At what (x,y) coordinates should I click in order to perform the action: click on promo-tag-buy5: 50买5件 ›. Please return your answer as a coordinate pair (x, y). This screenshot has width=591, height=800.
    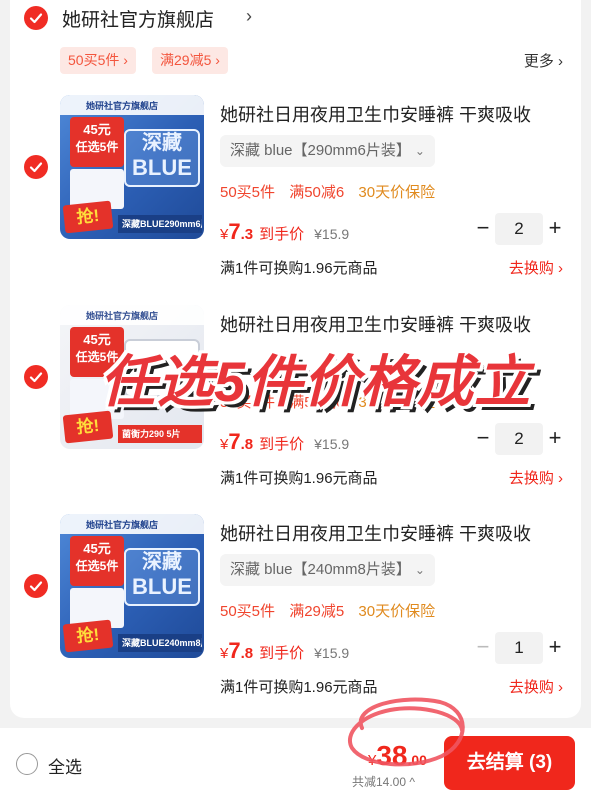
    Looking at the image, I should click on (98, 60).